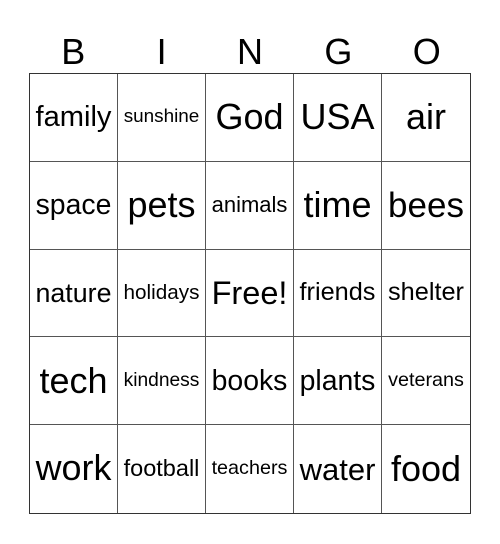 This screenshot has height=544, width=500. I want to click on bingo-cell: veterans, so click(426, 381).